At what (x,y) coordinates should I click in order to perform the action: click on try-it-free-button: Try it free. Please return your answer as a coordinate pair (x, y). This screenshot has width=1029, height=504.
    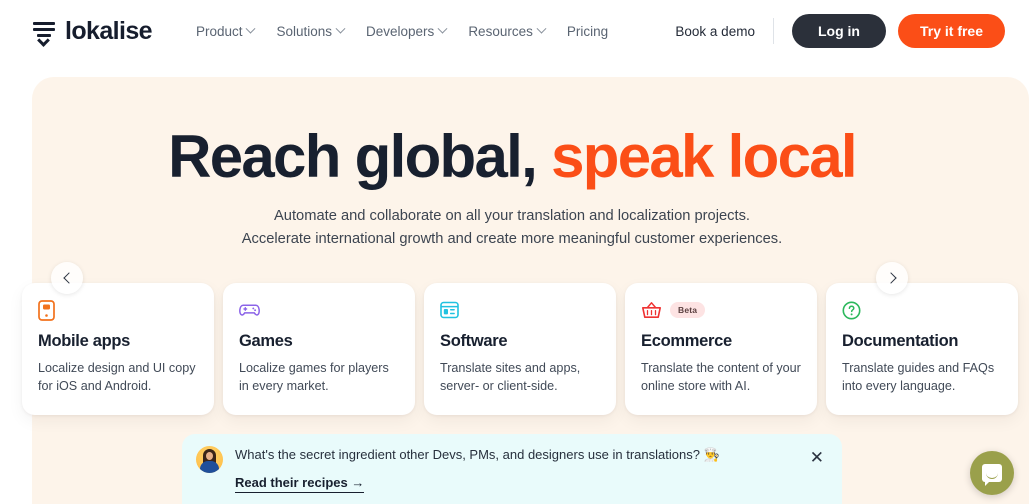
    Looking at the image, I should click on (951, 31).